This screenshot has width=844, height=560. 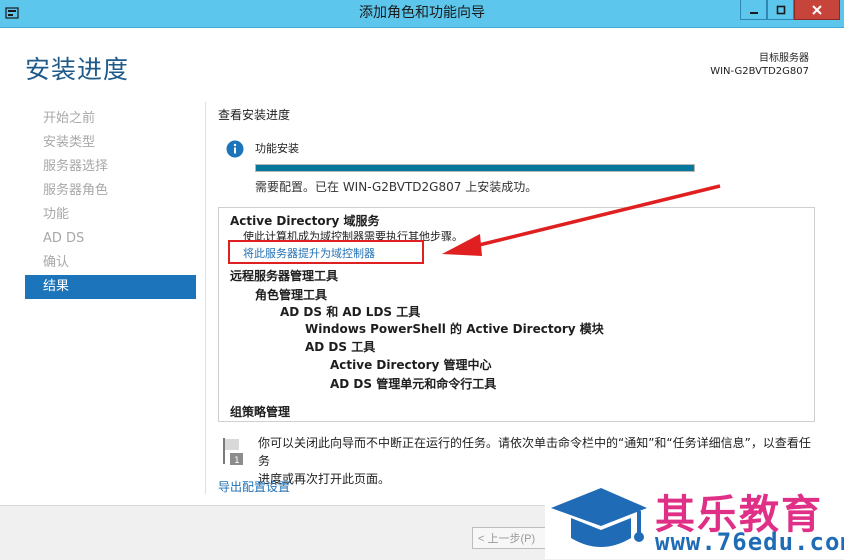 I want to click on close-button, so click(x=817, y=10).